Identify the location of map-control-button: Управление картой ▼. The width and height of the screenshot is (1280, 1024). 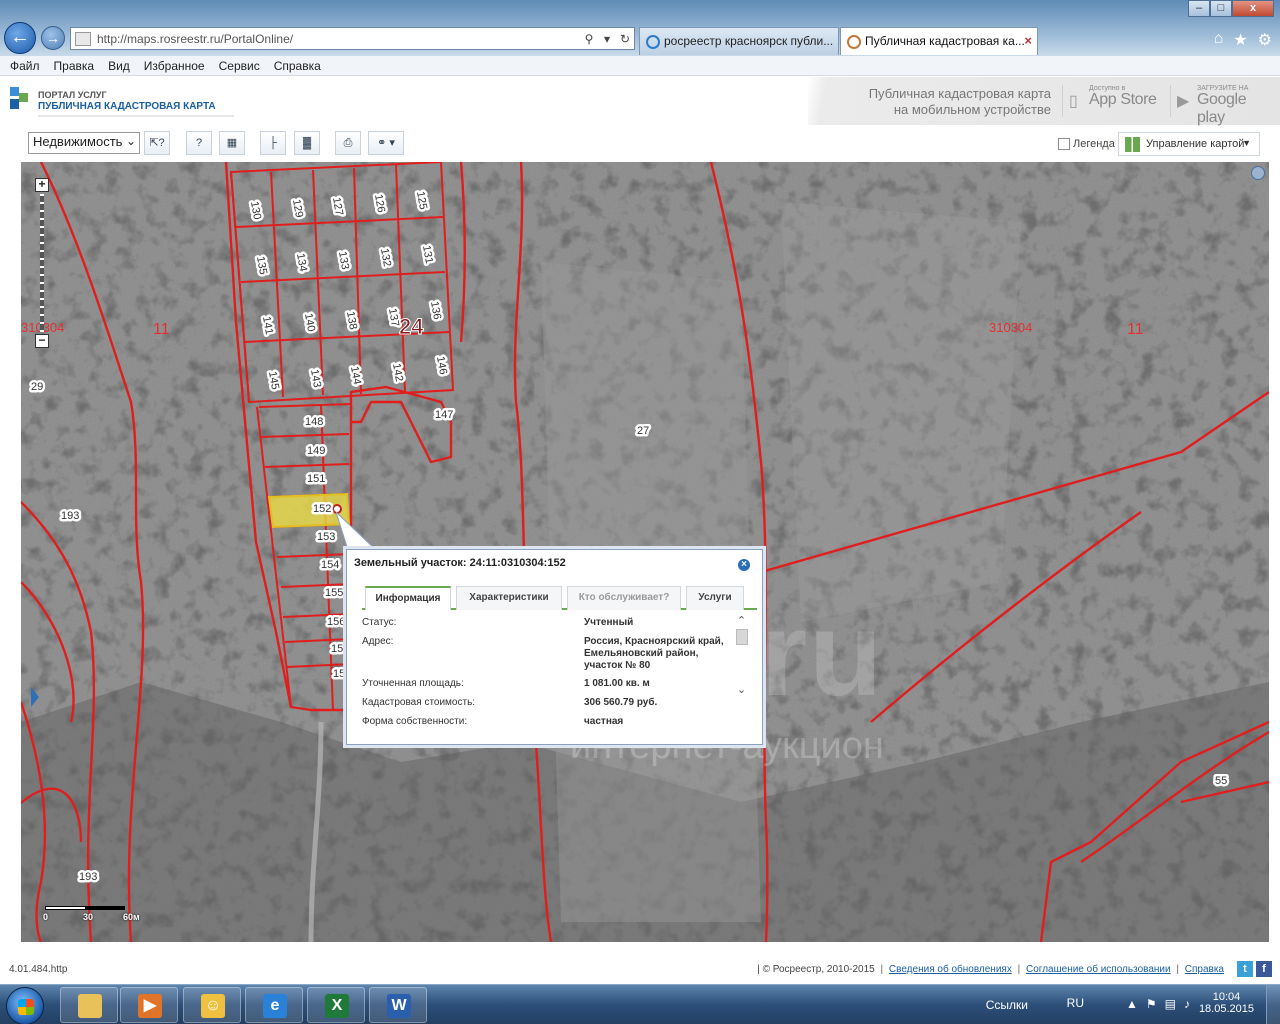
(1189, 144).